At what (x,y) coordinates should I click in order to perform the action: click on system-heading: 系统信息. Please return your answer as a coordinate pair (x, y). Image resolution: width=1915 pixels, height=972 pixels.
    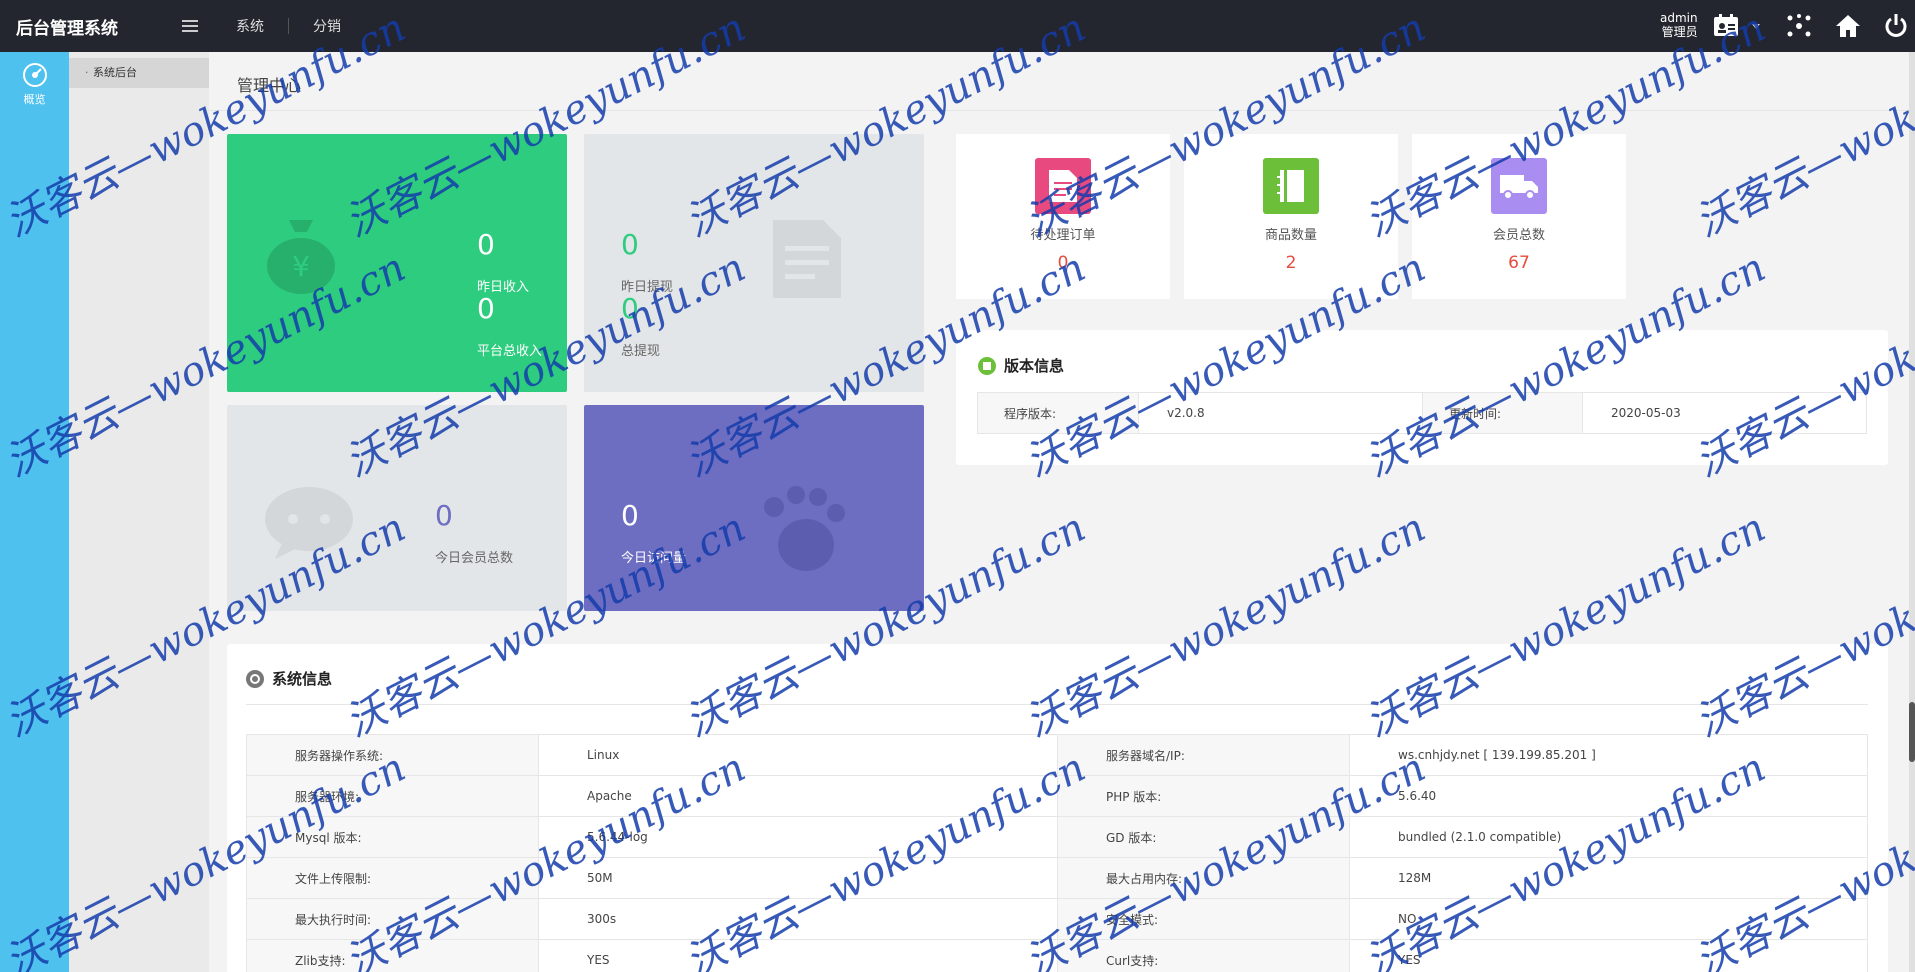
    Looking at the image, I should click on (289, 678).